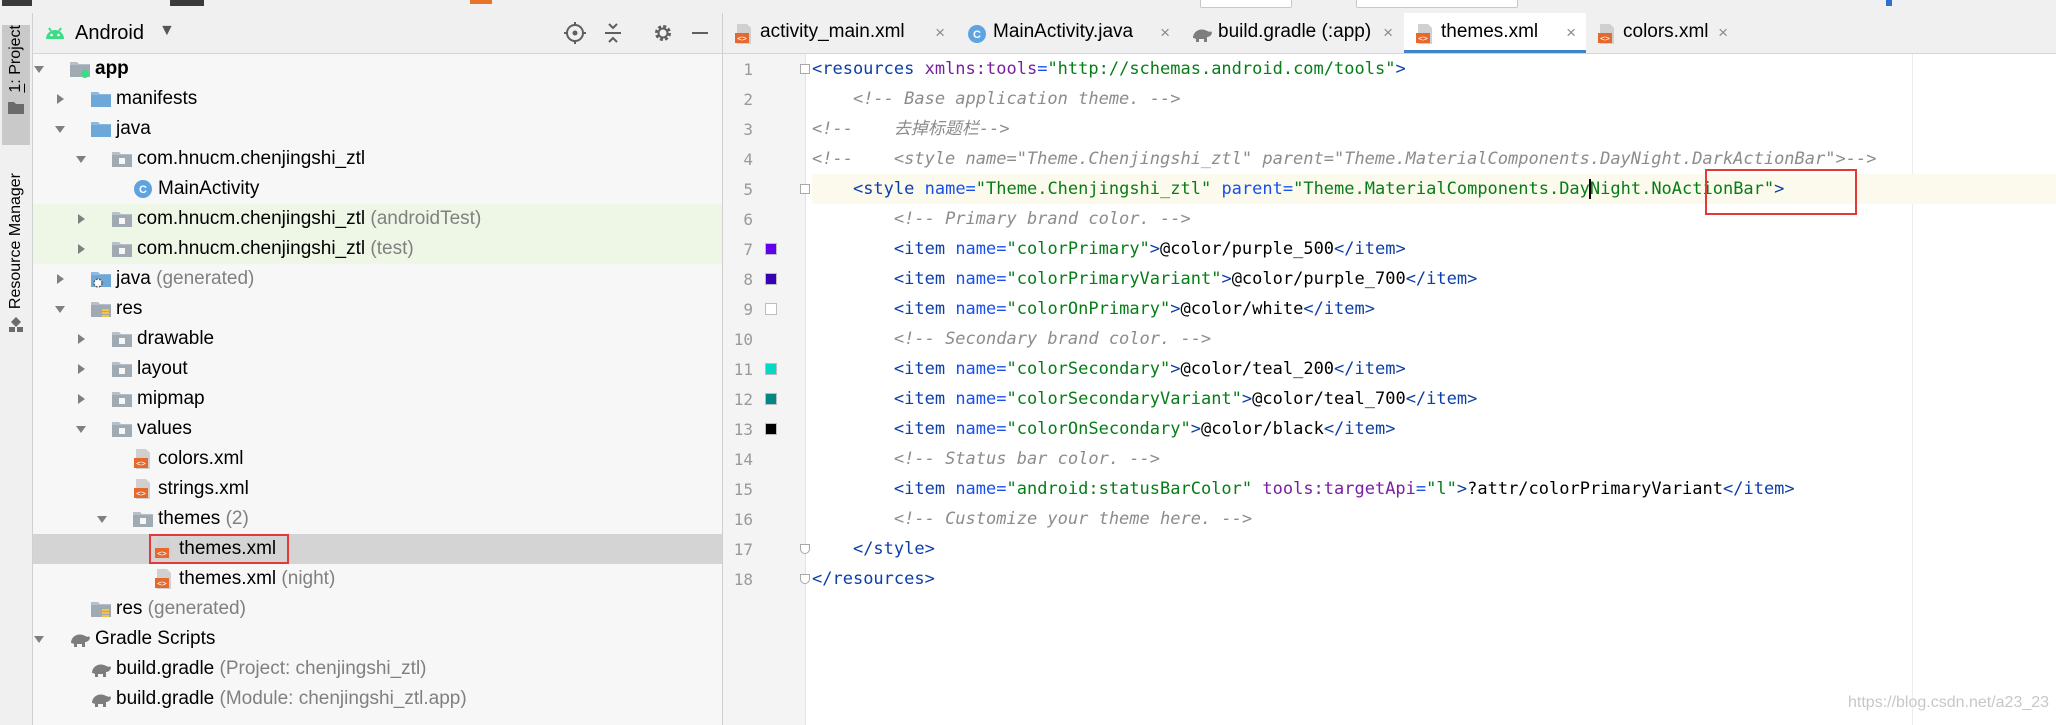 Image resolution: width=2056 pixels, height=725 pixels. Describe the element at coordinates (663, 33) in the screenshot. I see `gear-icon` at that location.